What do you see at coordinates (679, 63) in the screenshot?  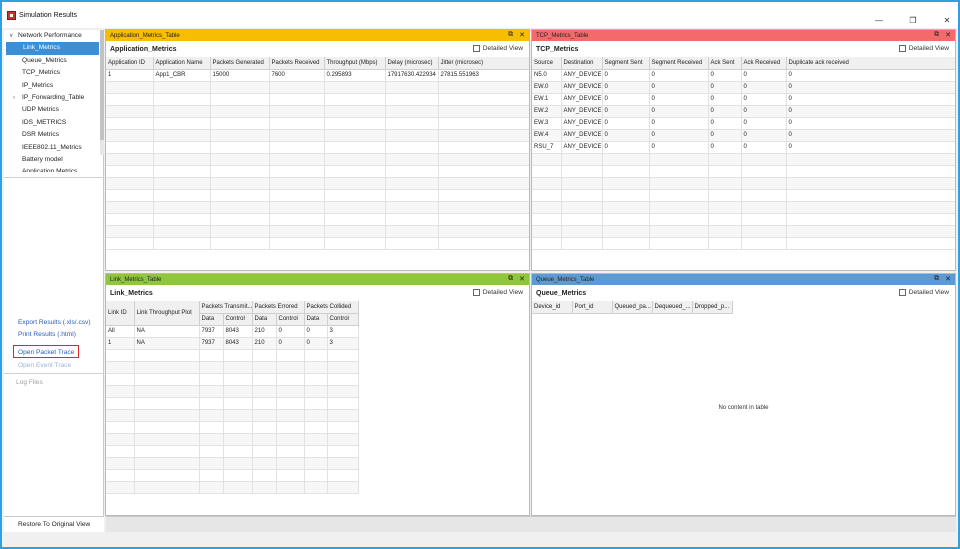 I see `column-header: Segment Received` at bounding box center [679, 63].